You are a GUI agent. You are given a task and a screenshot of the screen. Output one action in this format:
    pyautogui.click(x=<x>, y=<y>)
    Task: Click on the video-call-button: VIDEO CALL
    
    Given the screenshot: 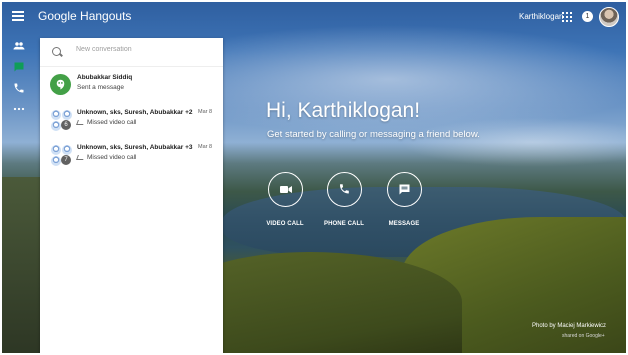 What is the action you would take?
    pyautogui.click(x=285, y=199)
    